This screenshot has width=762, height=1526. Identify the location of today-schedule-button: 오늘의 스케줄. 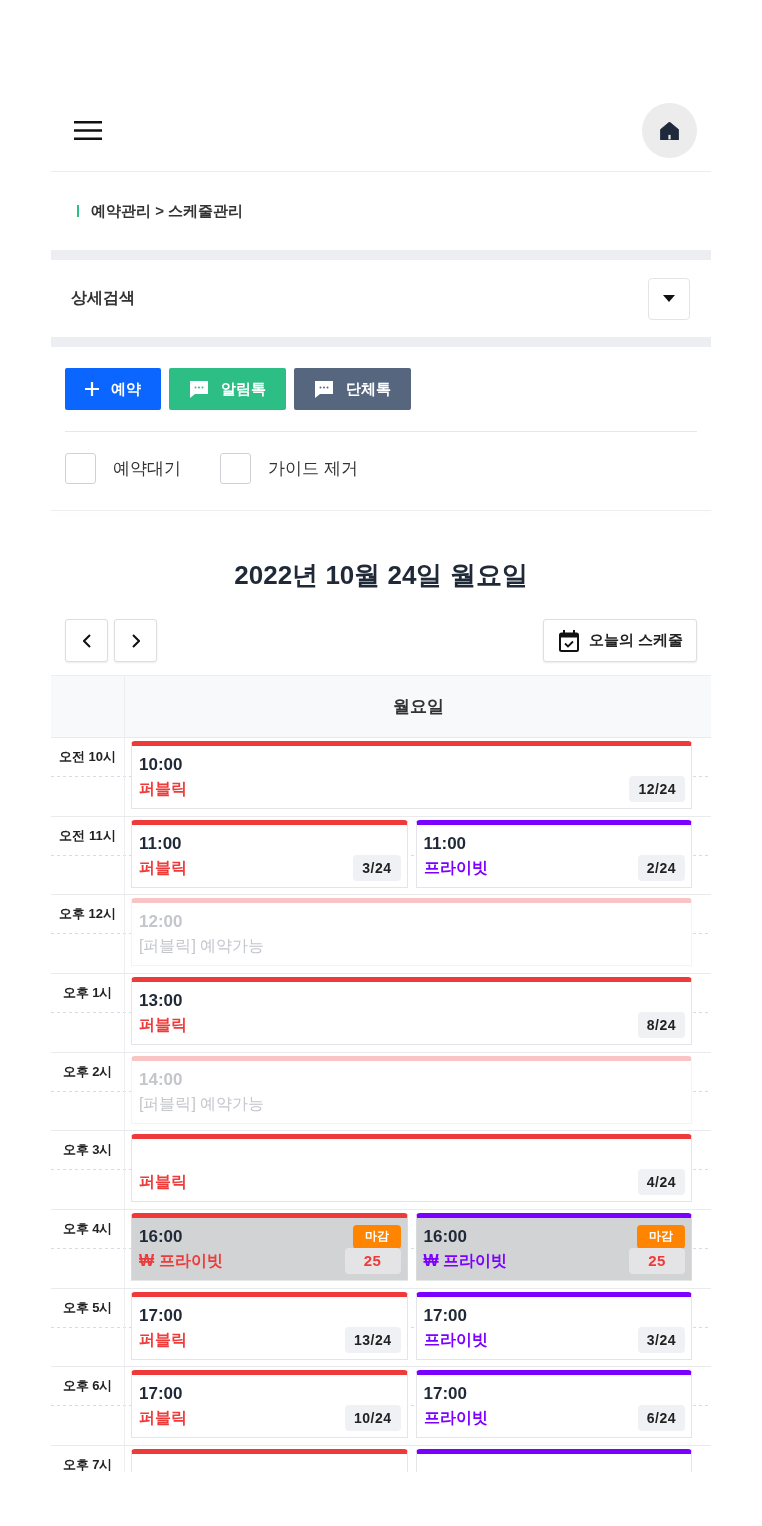
(619, 640).